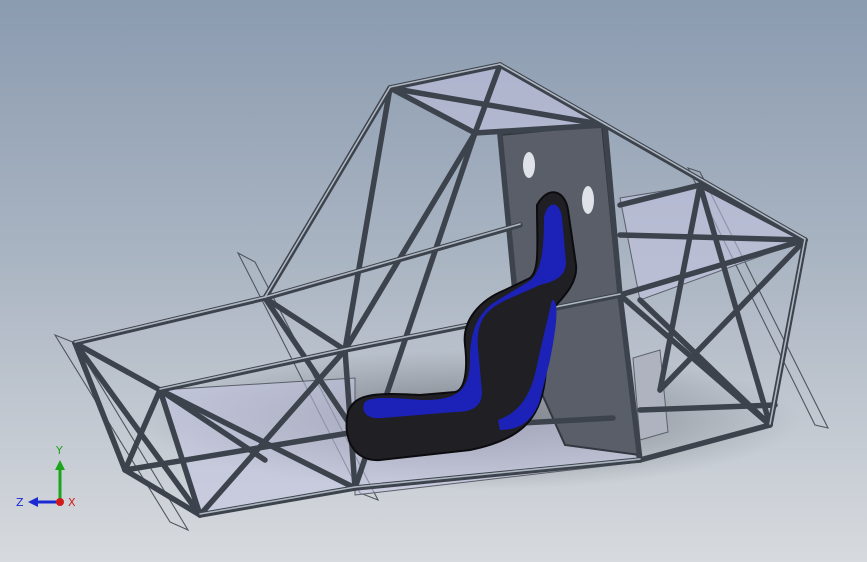  I want to click on triad-z-label: Z, so click(20, 502).